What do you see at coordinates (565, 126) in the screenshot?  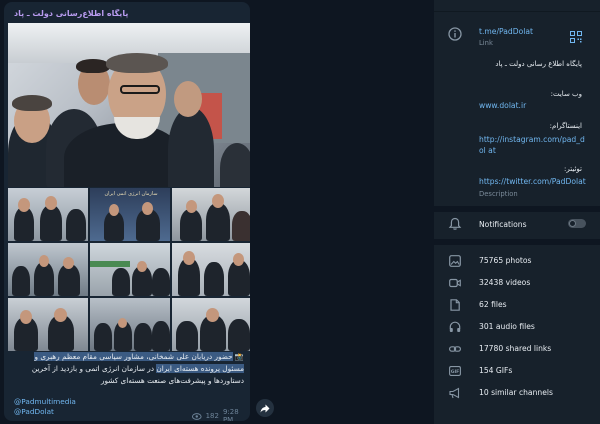 I see `instagram-label: اینستاگرام:` at bounding box center [565, 126].